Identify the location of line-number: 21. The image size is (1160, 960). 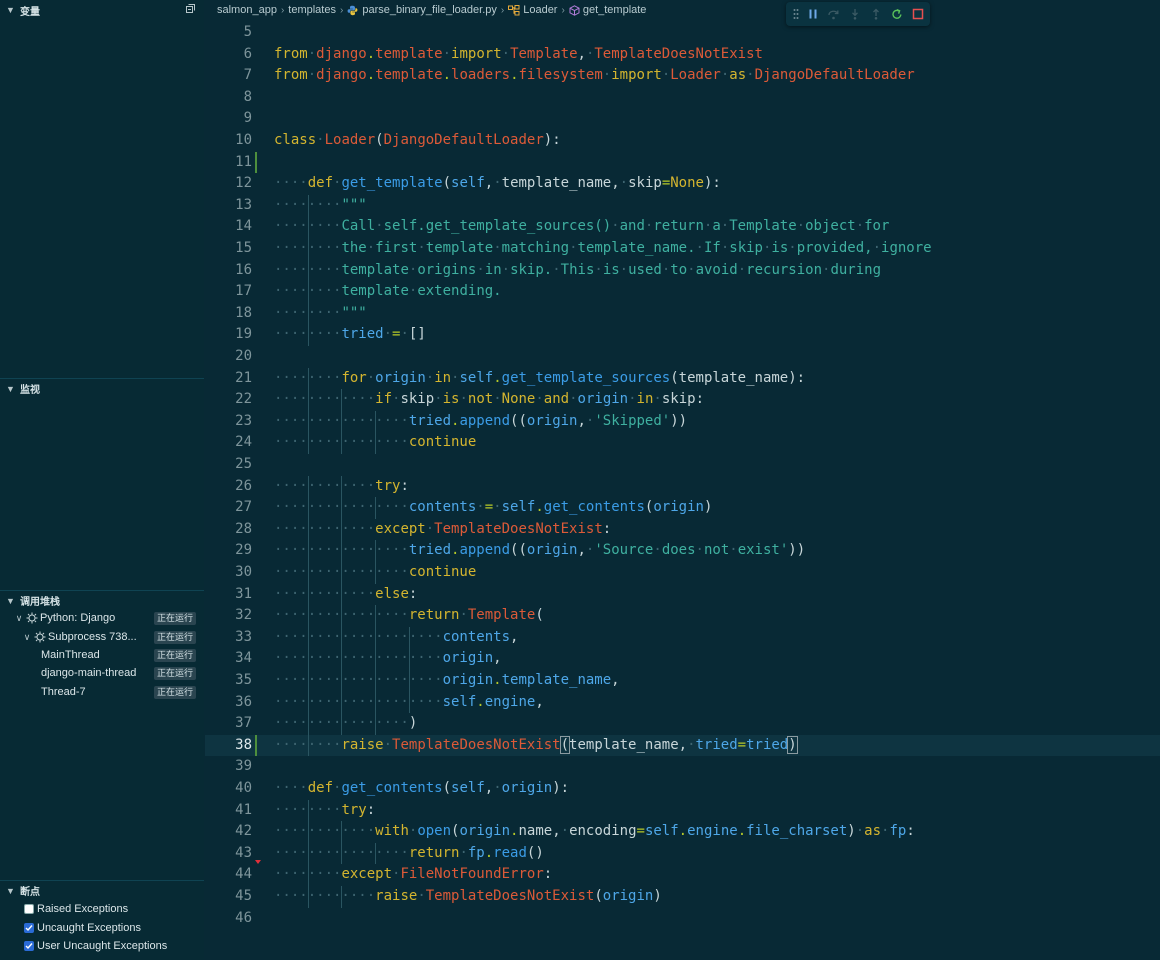
(228, 379).